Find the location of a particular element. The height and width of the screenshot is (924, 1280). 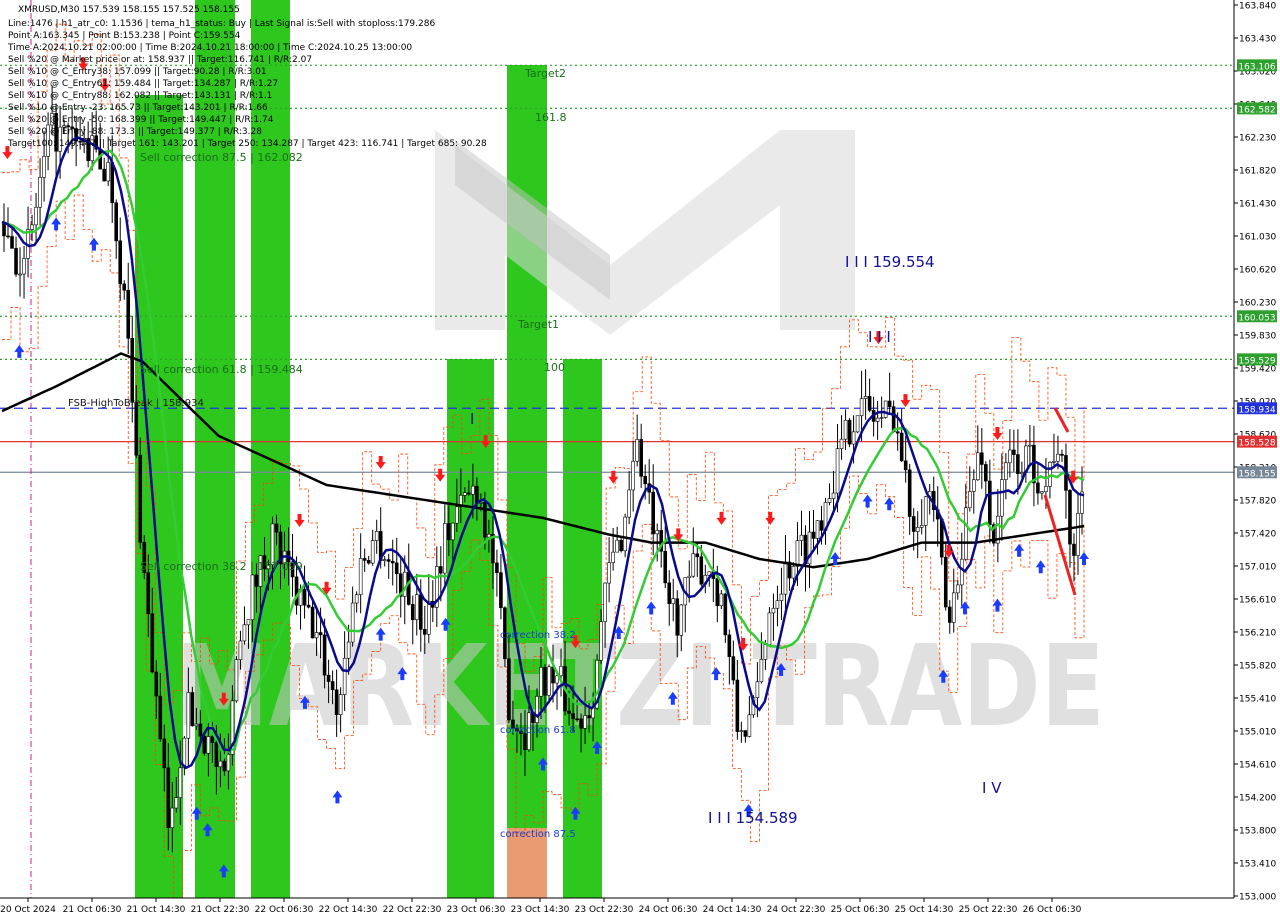

price-tick-label: 160.620 is located at coordinates (1257, 271).